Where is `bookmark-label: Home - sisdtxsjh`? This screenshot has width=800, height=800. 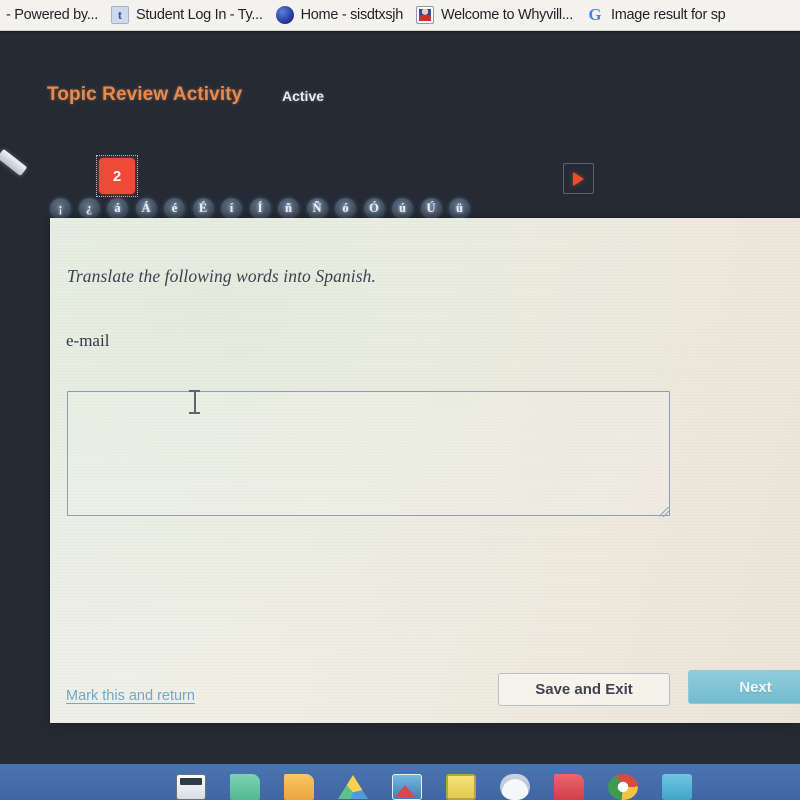 bookmark-label: Home - sisdtxsjh is located at coordinates (352, 15).